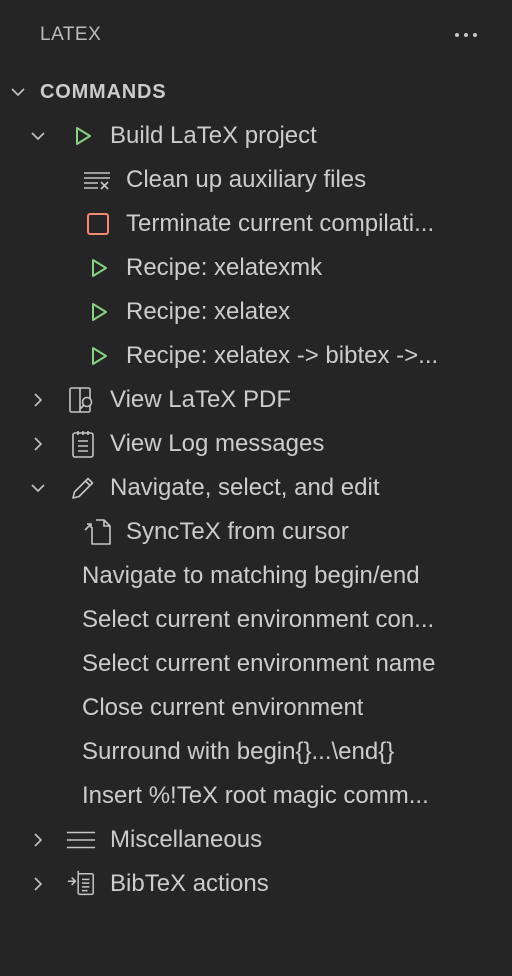  Describe the element at coordinates (200, 399) in the screenshot. I see `tree-item-label: View LaTeX PDF` at that location.